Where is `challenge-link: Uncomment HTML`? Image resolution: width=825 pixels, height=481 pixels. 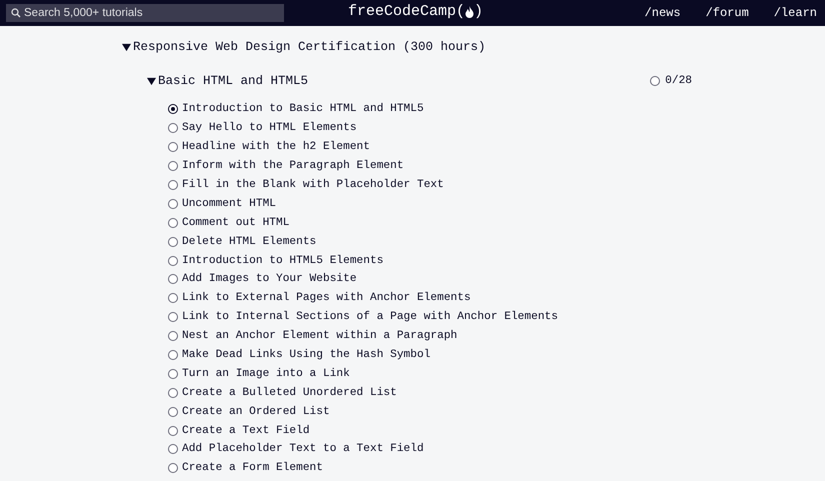 challenge-link: Uncomment HTML is located at coordinates (229, 204).